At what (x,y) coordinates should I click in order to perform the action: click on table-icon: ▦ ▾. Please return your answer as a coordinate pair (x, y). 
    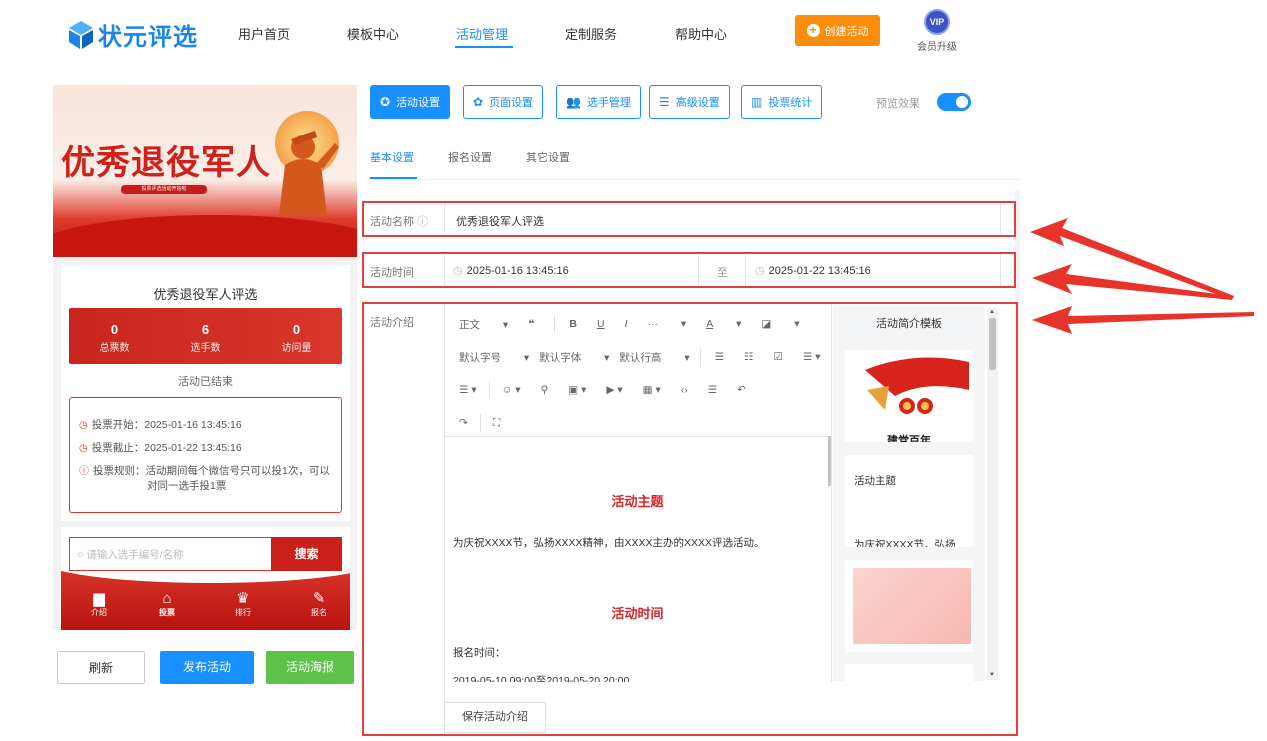
    Looking at the image, I should click on (652, 390).